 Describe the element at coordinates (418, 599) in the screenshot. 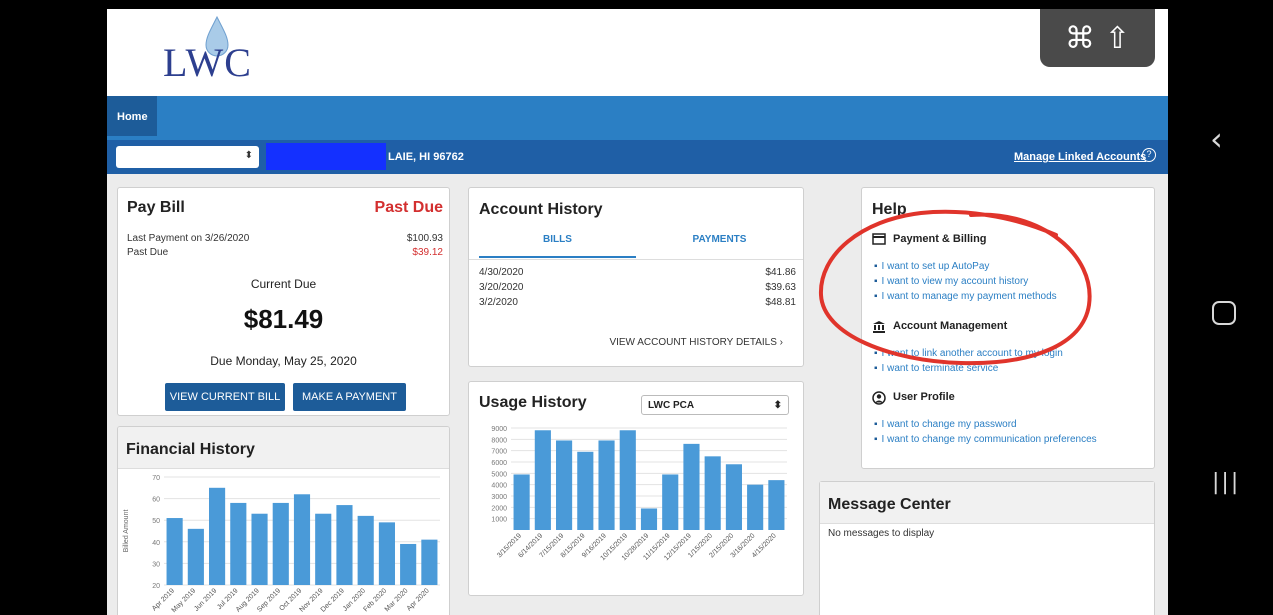

I see `x-tick-label: Apr 2020` at that location.